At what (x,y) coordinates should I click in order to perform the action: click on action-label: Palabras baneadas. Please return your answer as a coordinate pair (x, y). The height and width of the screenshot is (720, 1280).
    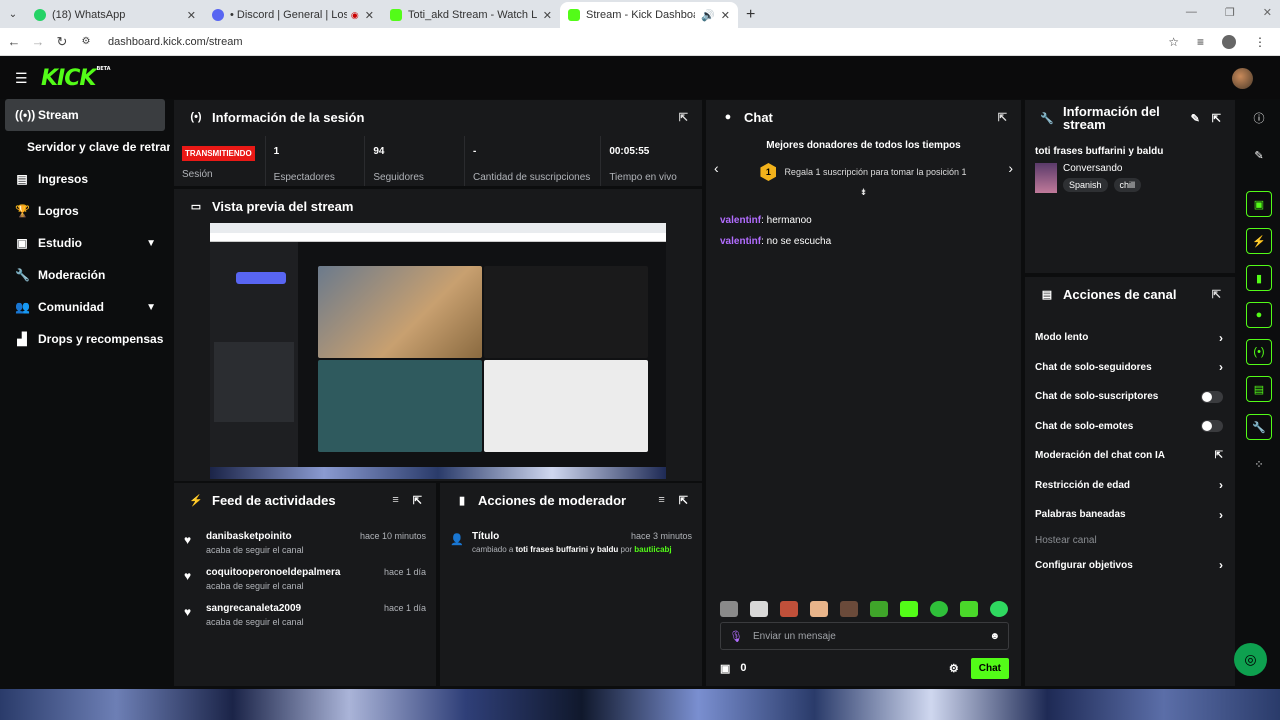
    Looking at the image, I should click on (1080, 515).